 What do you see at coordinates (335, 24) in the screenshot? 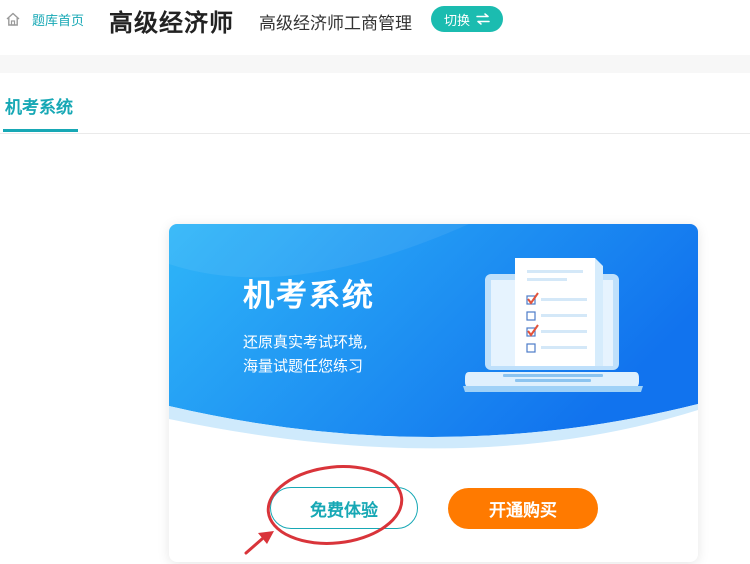
I see `exam-subject: 高级经济师工商管理` at bounding box center [335, 24].